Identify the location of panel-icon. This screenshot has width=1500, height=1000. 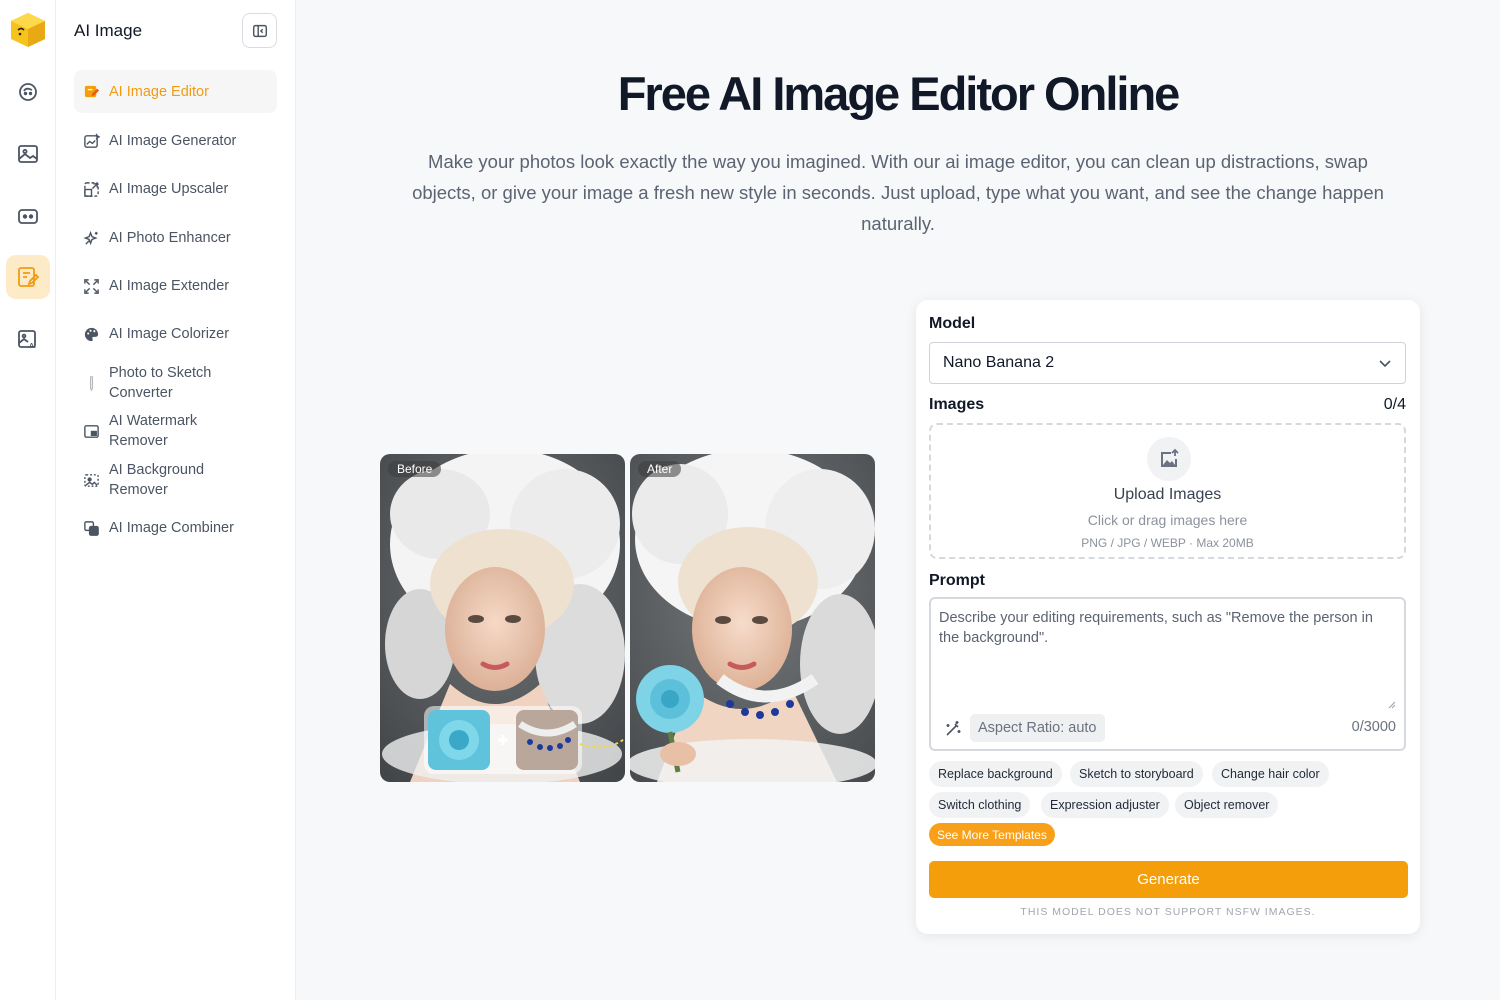
(259, 30).